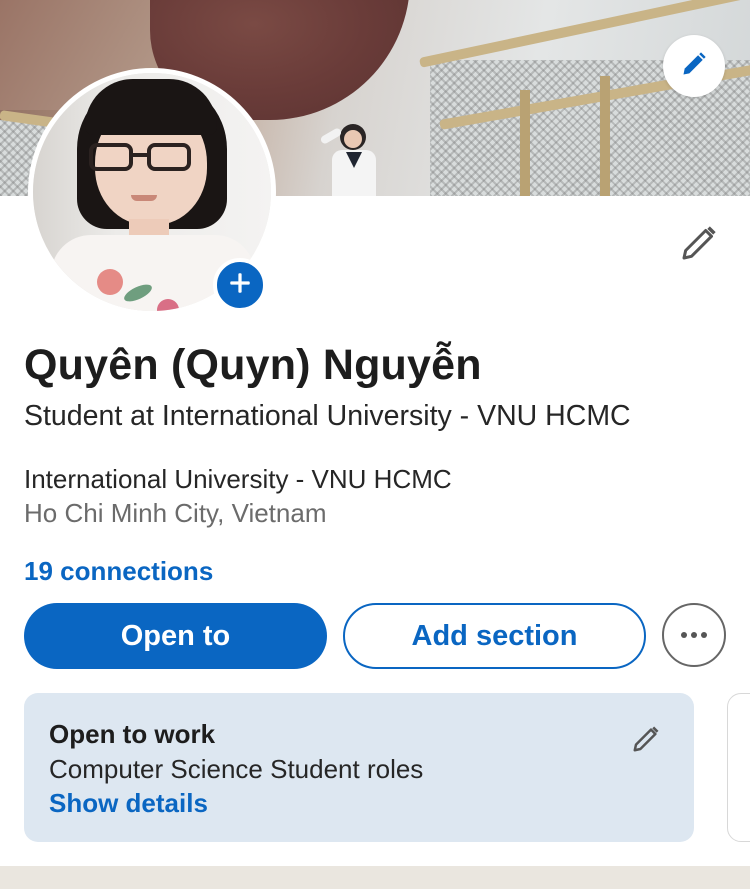 The width and height of the screenshot is (750, 889). What do you see at coordinates (118, 571) in the screenshot?
I see `connections-link: 19 connections` at bounding box center [118, 571].